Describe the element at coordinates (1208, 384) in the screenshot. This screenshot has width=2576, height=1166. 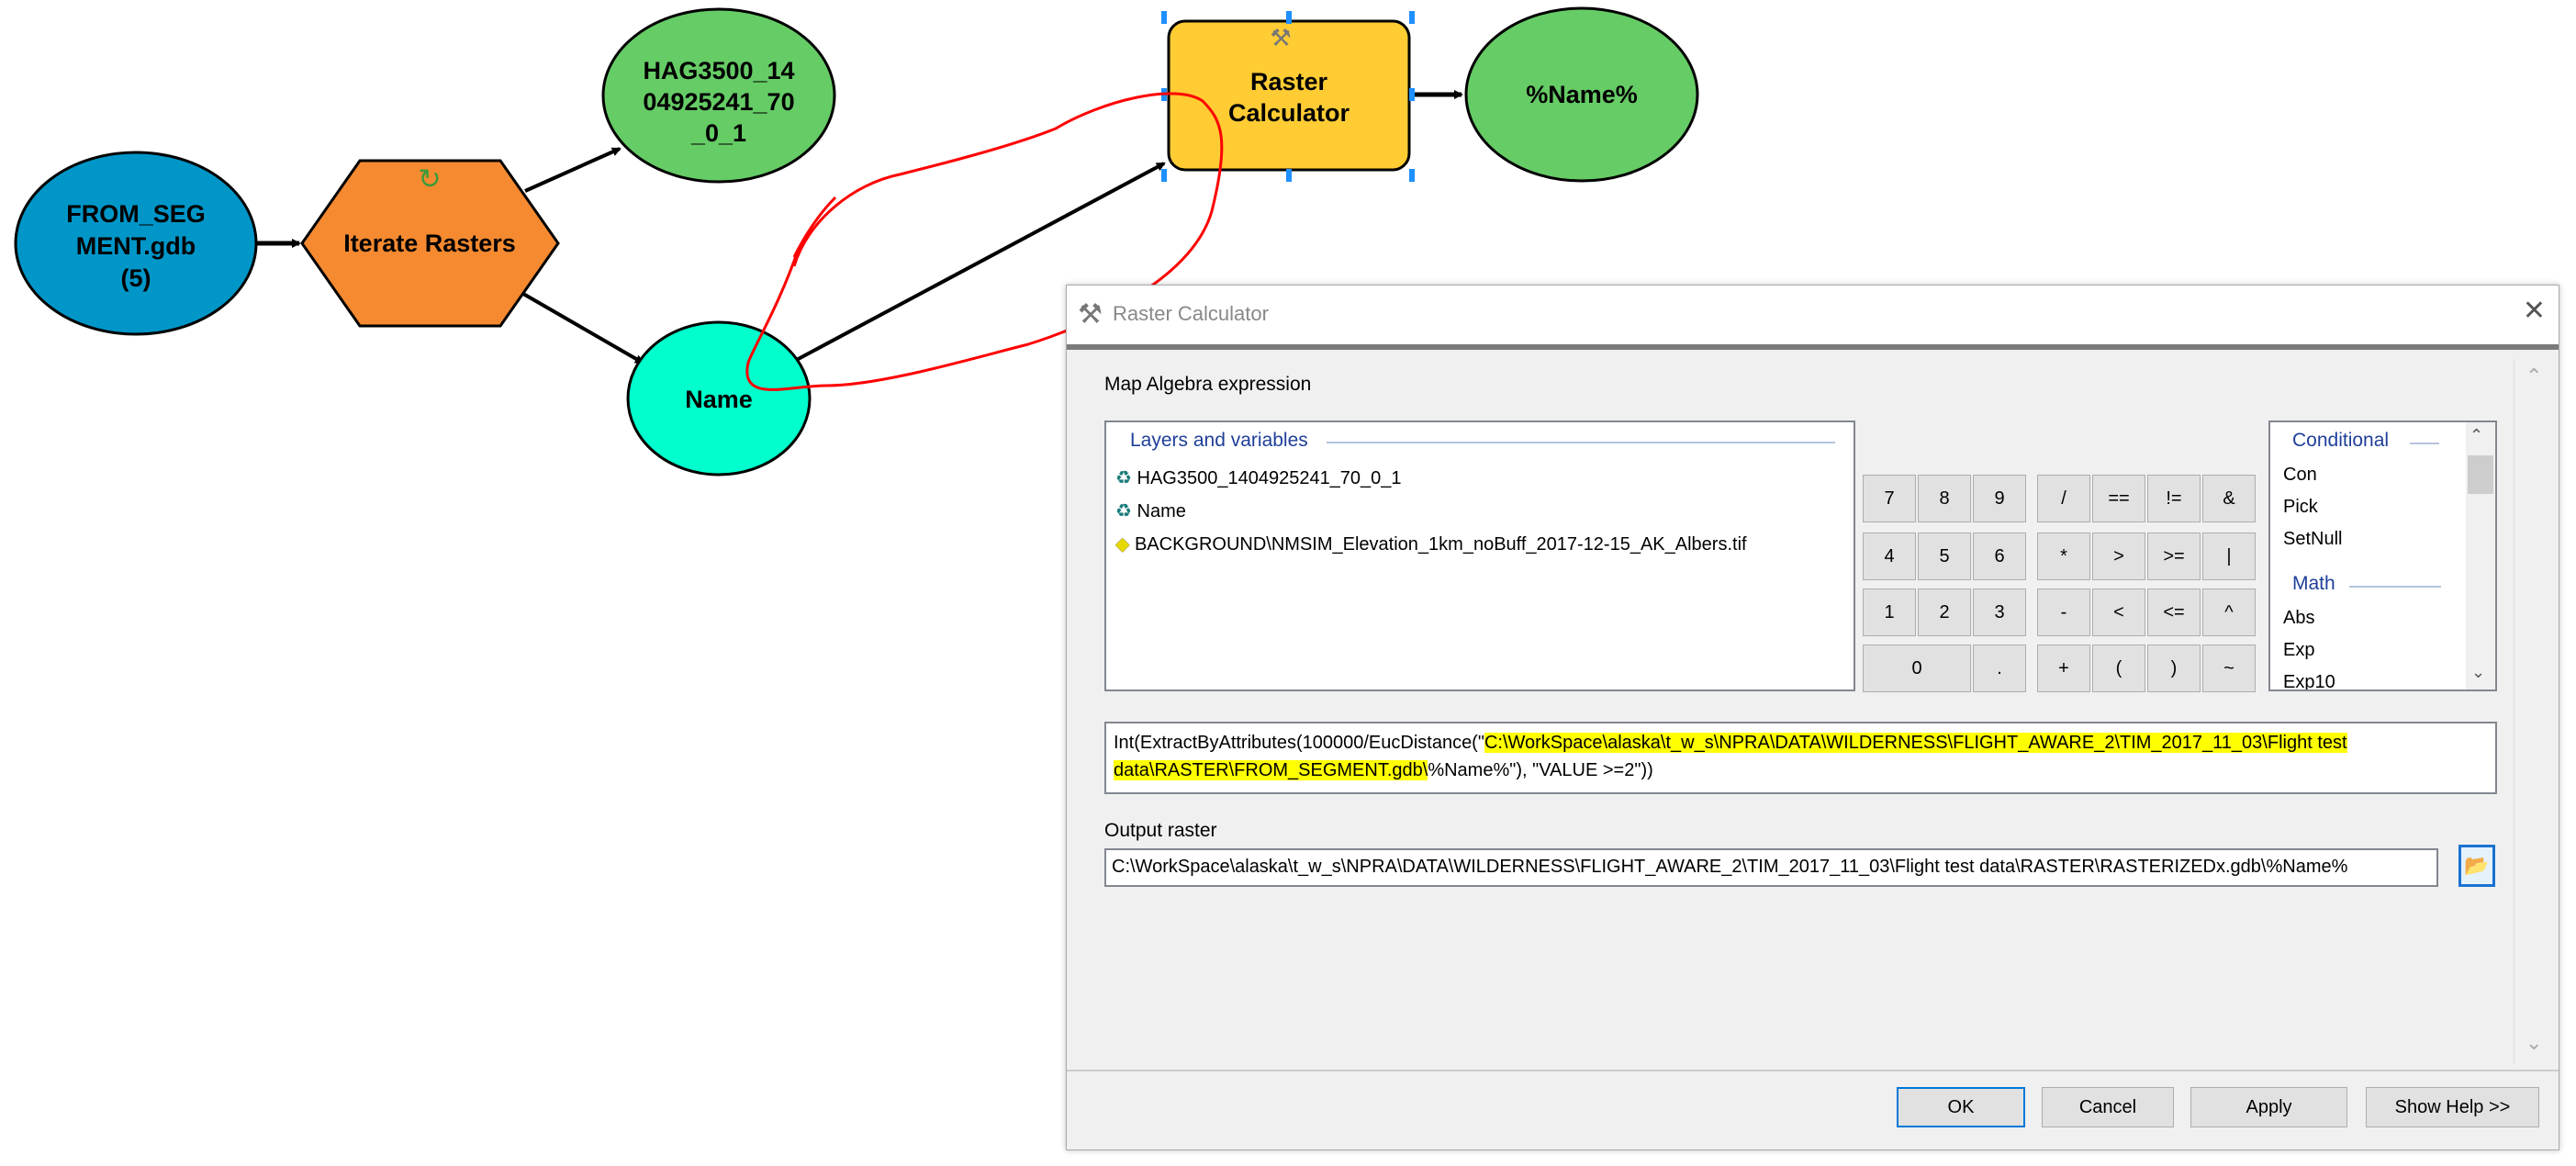
I see `map-algebra-label: Map Algebra expression` at that location.